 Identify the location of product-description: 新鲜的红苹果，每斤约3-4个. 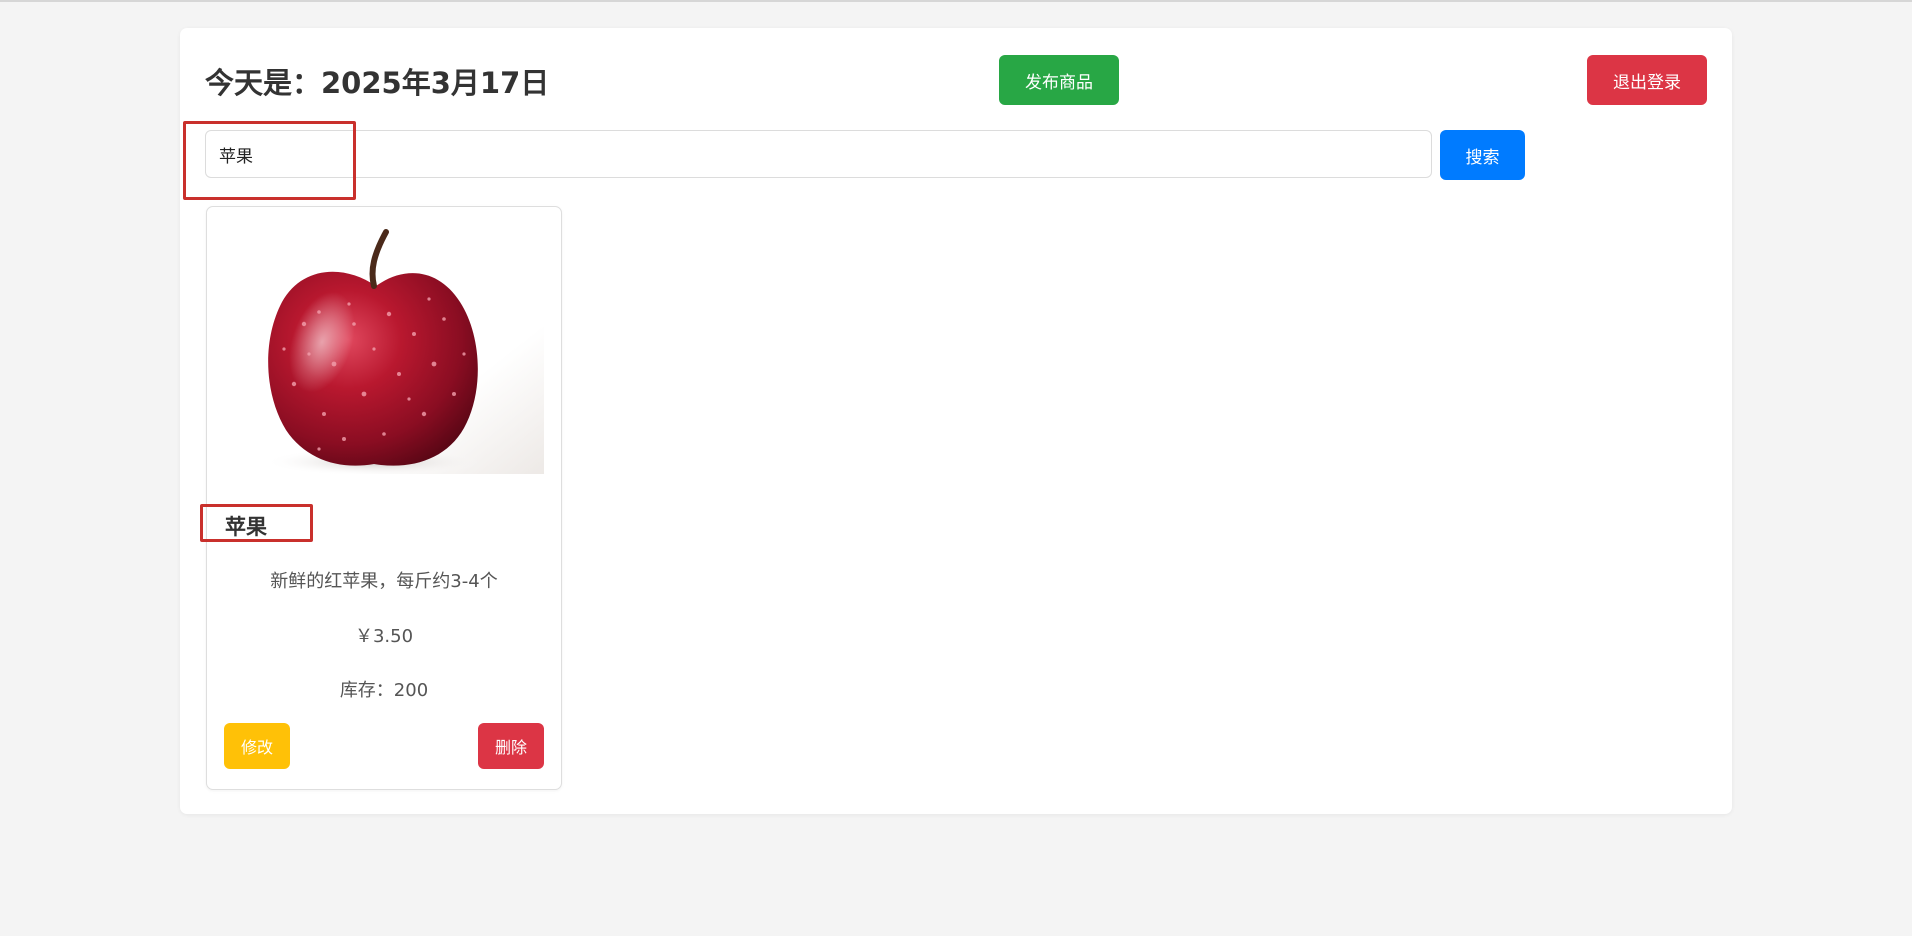
(384, 581).